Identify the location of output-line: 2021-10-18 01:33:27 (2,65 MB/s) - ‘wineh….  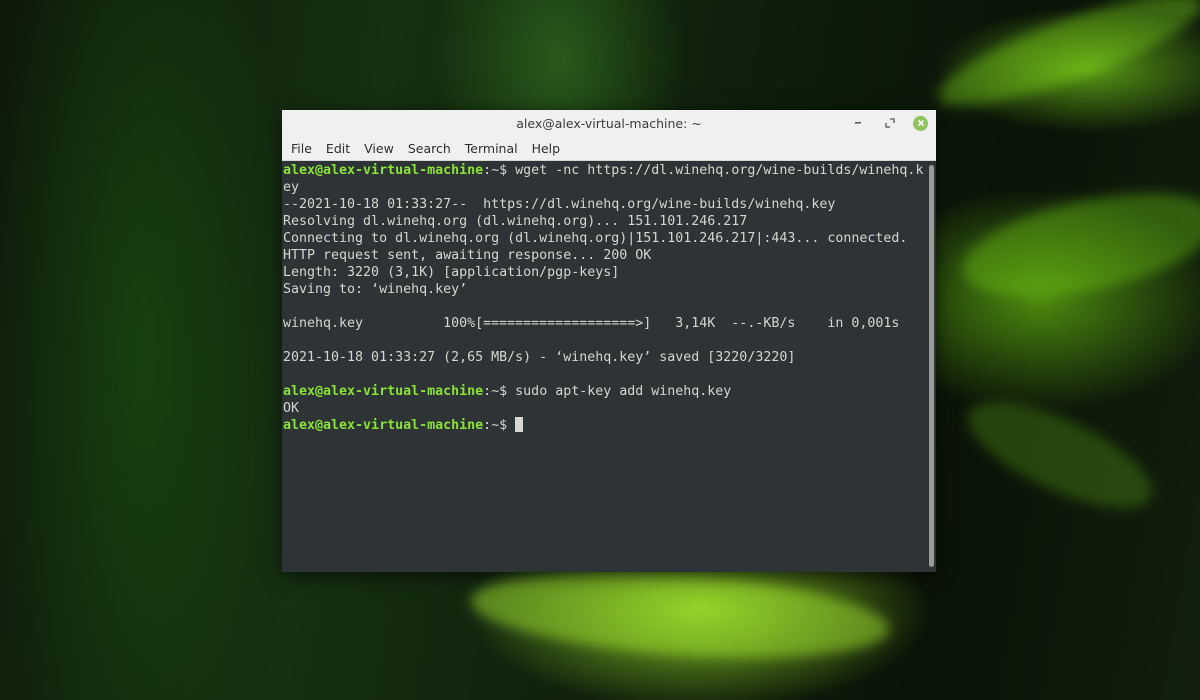
(539, 357).